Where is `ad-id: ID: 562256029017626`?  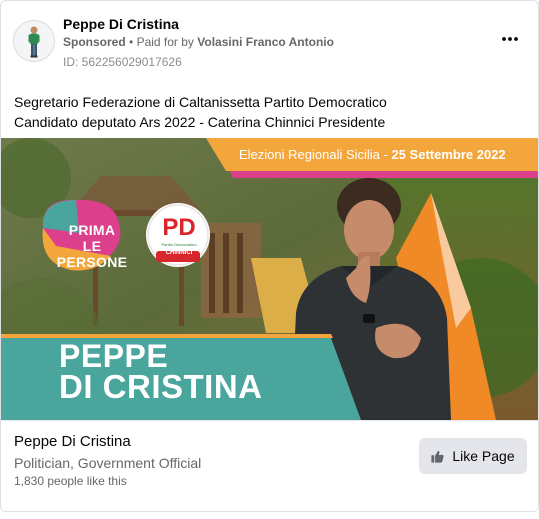 ad-id: ID: 562256029017626 is located at coordinates (122, 62).